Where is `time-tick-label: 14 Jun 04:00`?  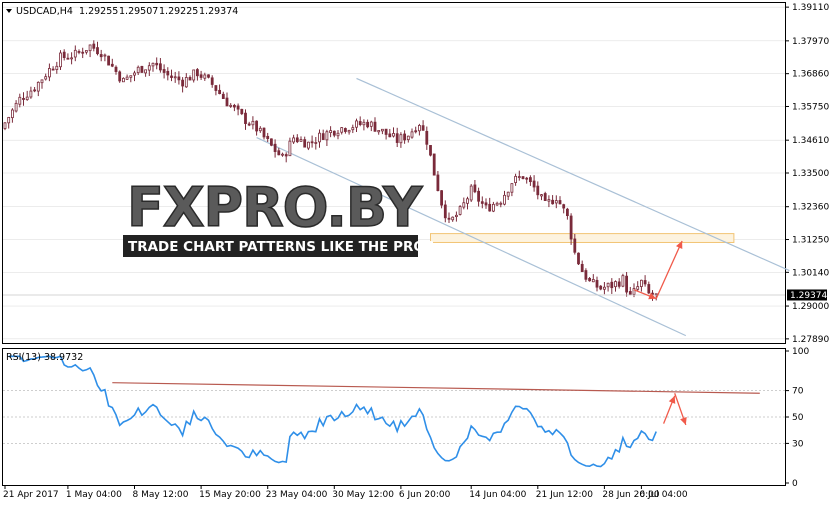
time-tick-label: 14 Jun 04:00 is located at coordinates (497, 495).